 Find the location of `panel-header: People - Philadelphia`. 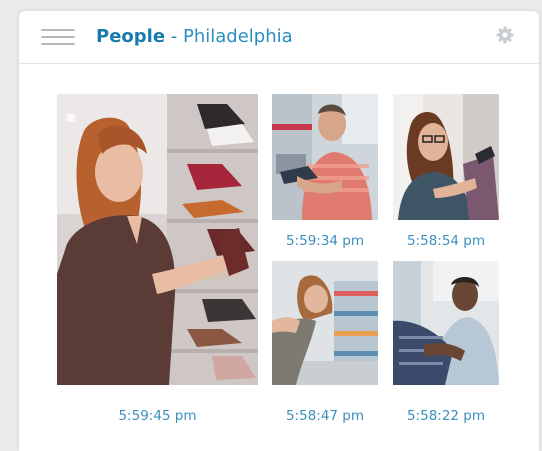

panel-header: People - Philadelphia is located at coordinates (279, 37).